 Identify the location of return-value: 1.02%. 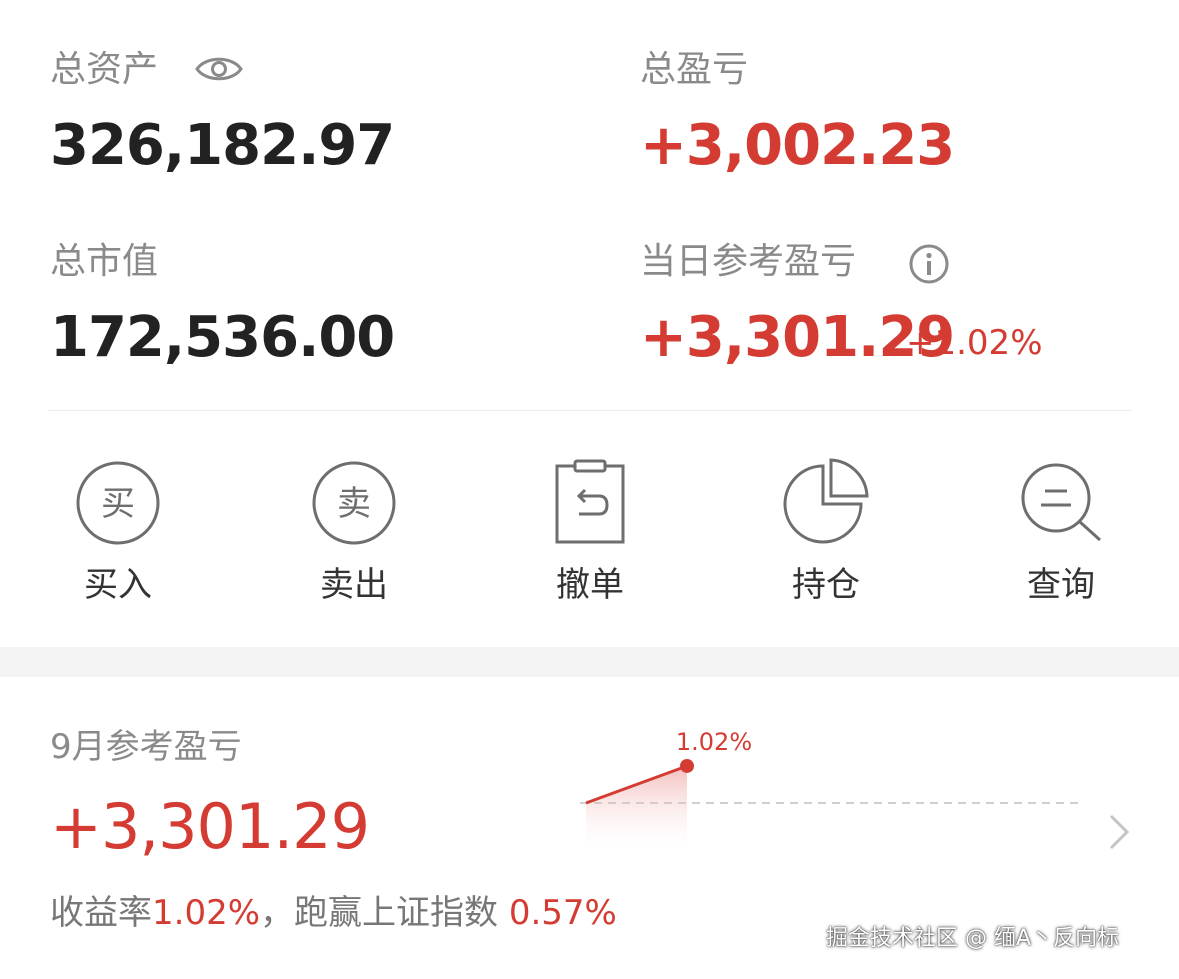
(206, 913).